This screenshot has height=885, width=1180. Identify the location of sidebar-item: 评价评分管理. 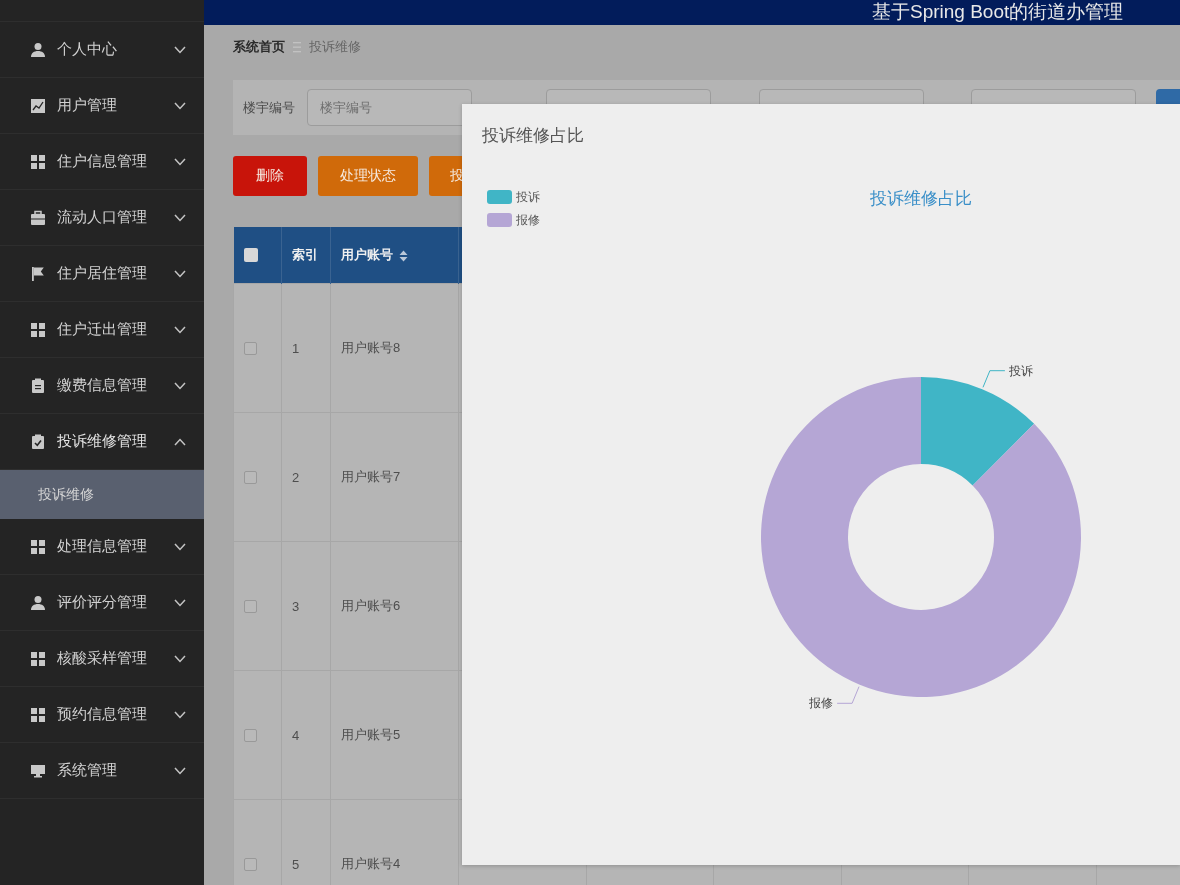
(102, 603).